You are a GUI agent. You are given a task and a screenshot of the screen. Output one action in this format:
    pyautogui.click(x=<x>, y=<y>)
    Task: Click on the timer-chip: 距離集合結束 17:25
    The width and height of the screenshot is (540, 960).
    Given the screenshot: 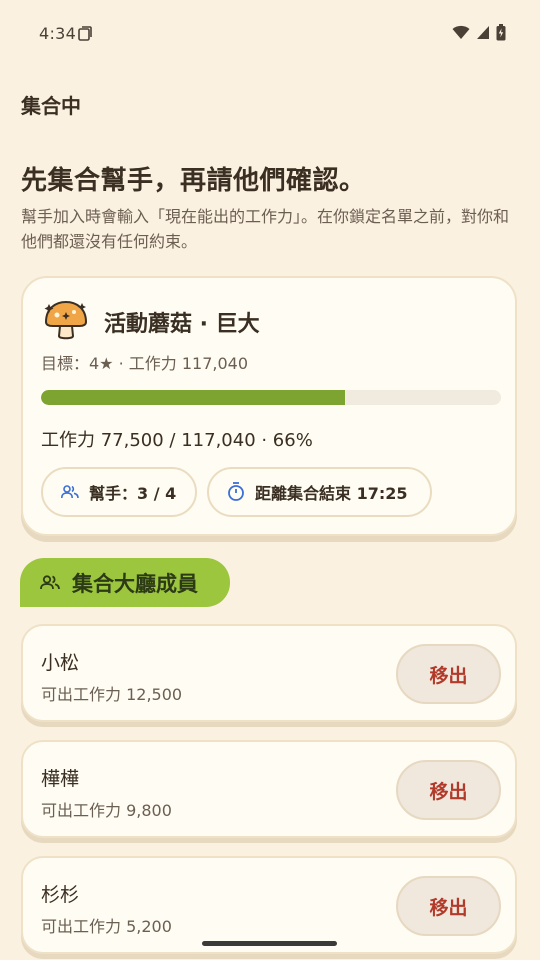 What is the action you would take?
    pyautogui.click(x=319, y=492)
    